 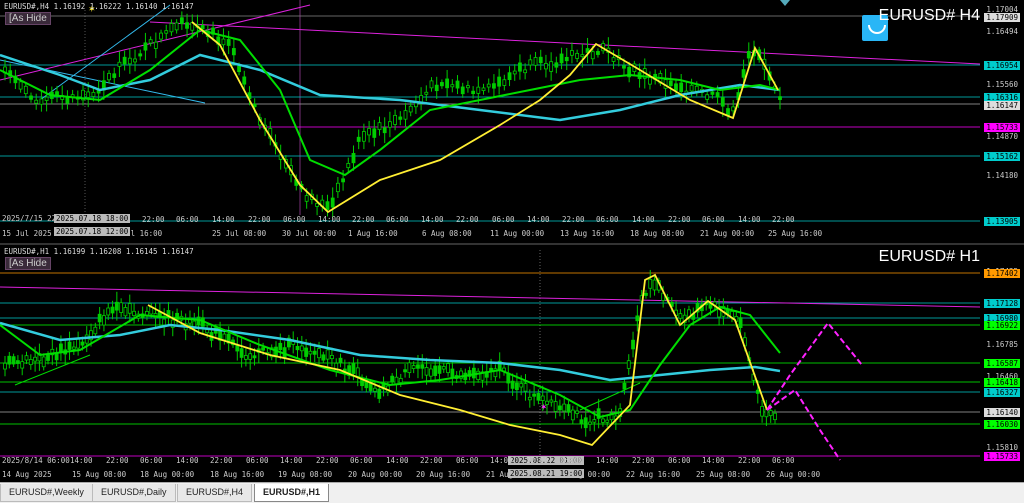 What do you see at coordinates (1002, 344) in the screenshot?
I see `h1-price-tick: 1.16785` at bounding box center [1002, 344].